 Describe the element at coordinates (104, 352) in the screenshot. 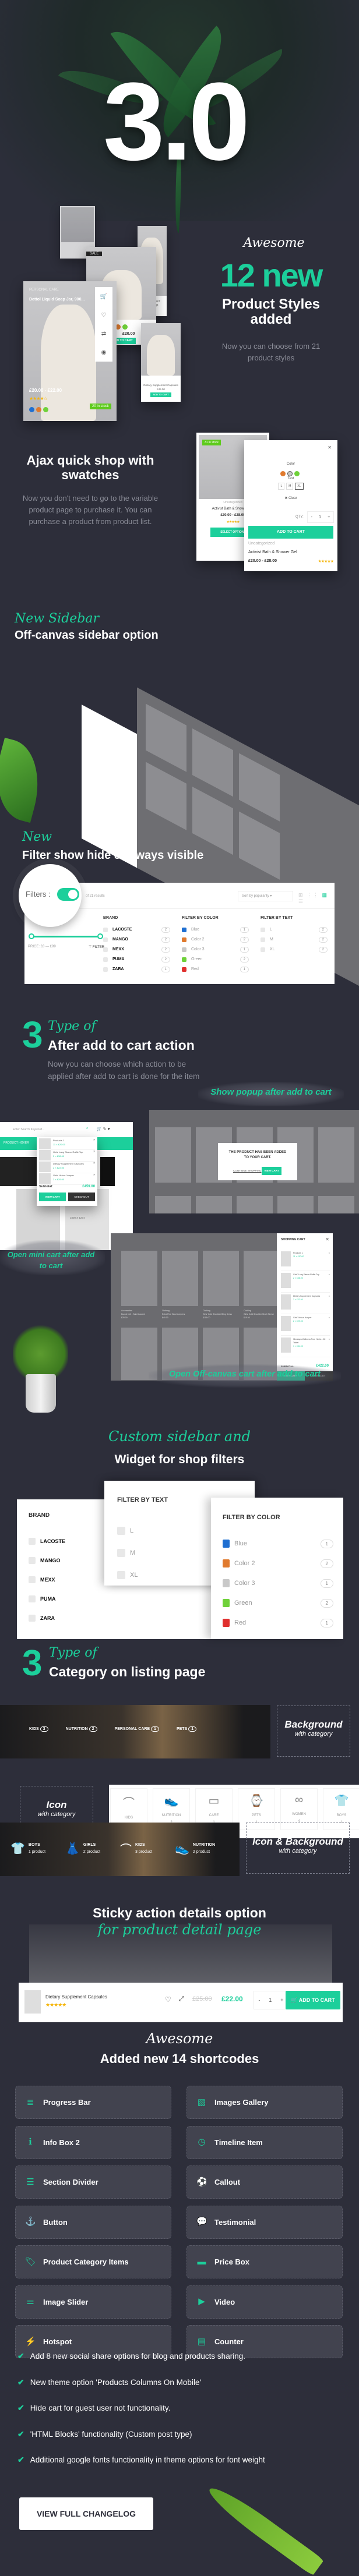

I see `eye-icon: ◉` at that location.